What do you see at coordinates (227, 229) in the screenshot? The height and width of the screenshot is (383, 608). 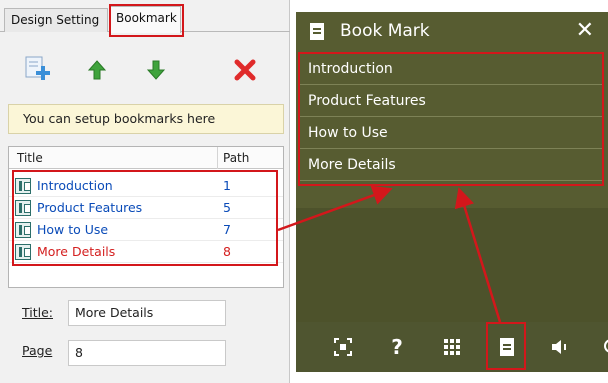 I see `list-item-path: 7` at bounding box center [227, 229].